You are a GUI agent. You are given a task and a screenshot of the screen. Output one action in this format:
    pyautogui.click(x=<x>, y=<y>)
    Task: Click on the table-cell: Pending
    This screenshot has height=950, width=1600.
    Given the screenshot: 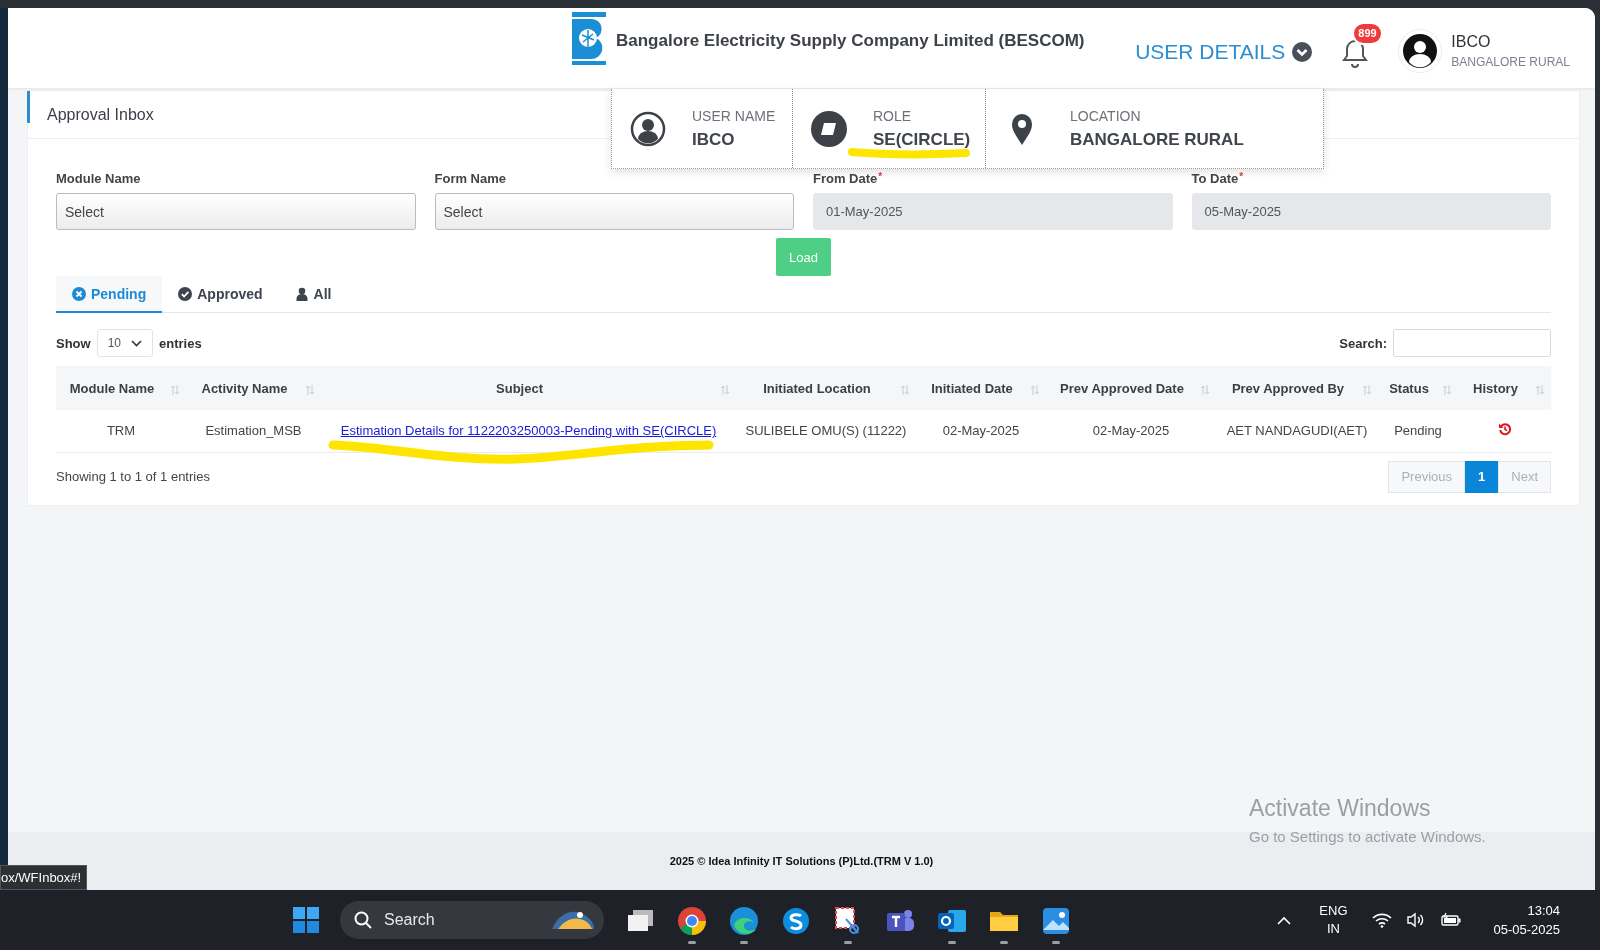 What is the action you would take?
    pyautogui.click(x=1418, y=431)
    